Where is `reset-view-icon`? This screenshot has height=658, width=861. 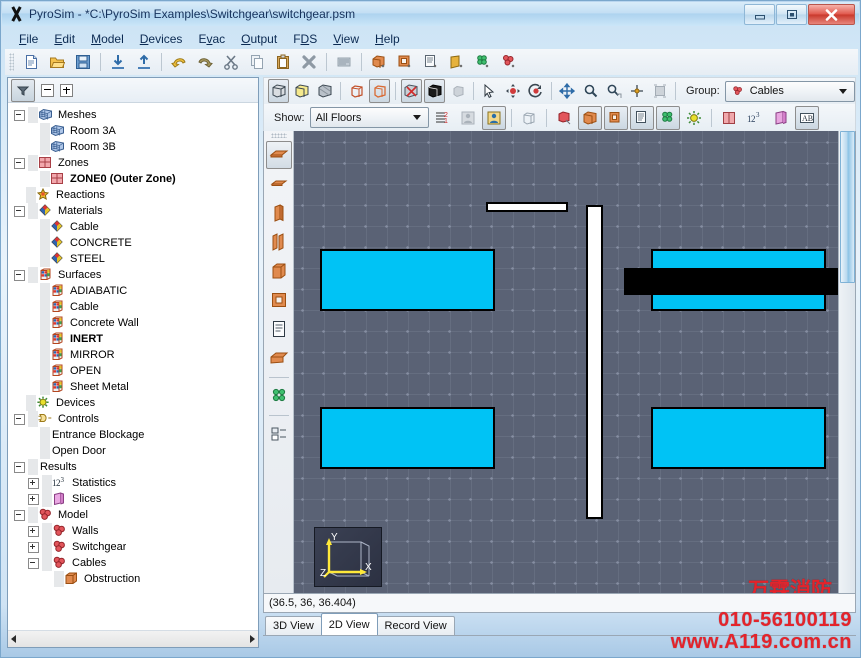 reset-view-icon is located at coordinates (659, 91).